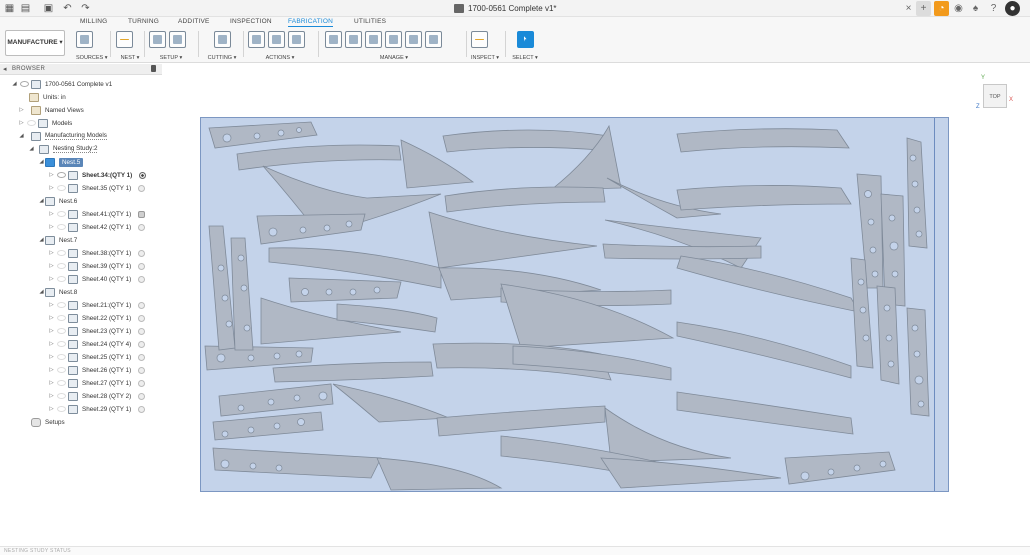 Image resolution: width=1030 pixels, height=555 pixels. What do you see at coordinates (373, 39) in the screenshot?
I see `post-library-icon` at bounding box center [373, 39].